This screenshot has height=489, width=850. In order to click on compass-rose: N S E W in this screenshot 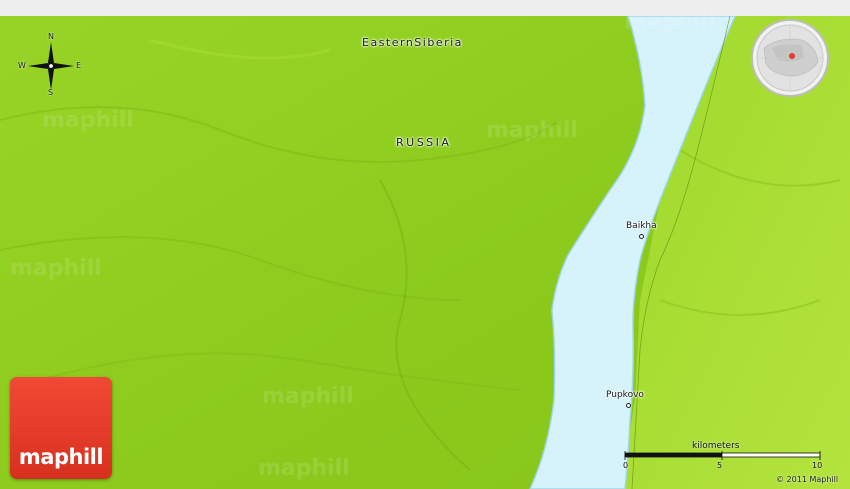, I will do `click(51, 65)`.